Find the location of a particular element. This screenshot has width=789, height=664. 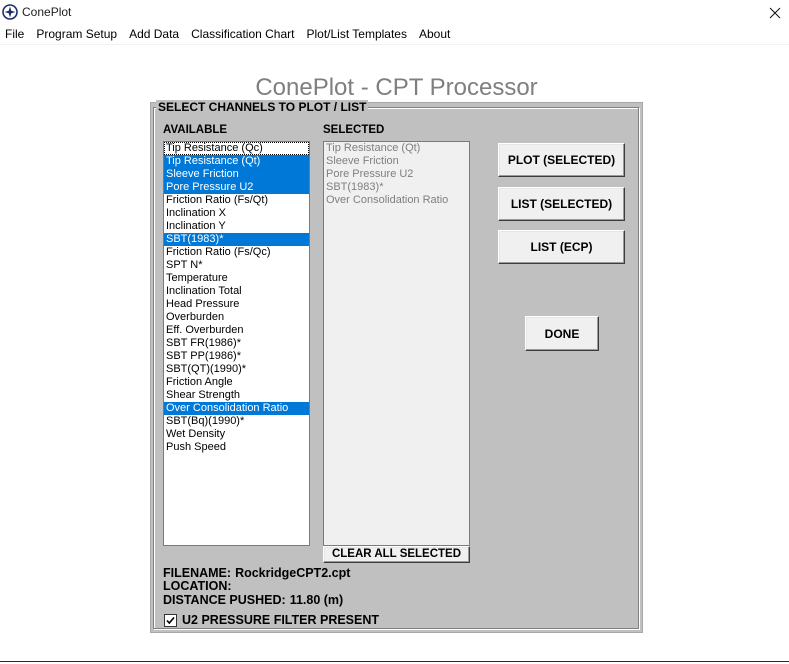

clear-all-selected-button: CLEAR ALL SELECTED is located at coordinates (396, 554).